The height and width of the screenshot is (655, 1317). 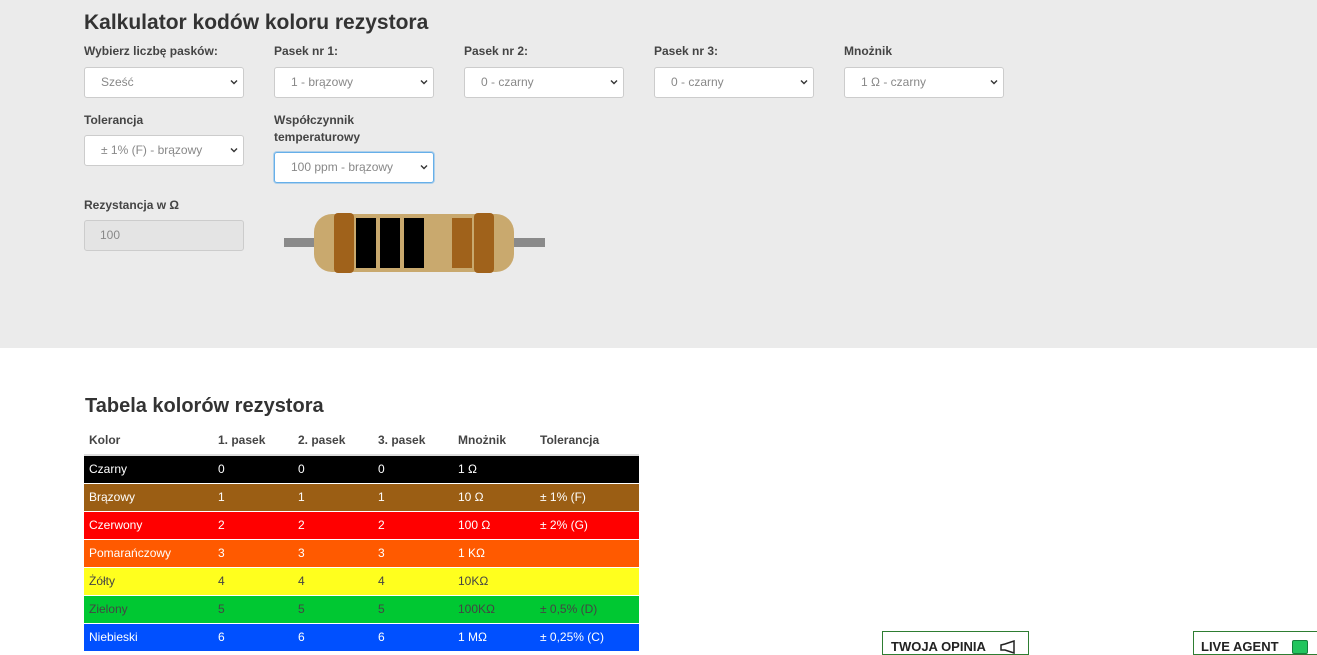 What do you see at coordinates (333, 636) in the screenshot?
I see `cell-band2-digit: 6` at bounding box center [333, 636].